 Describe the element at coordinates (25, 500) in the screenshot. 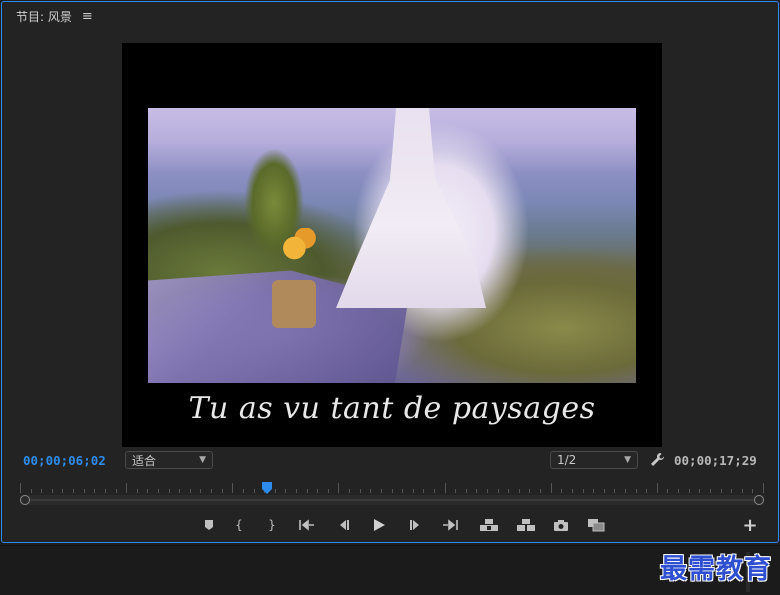

I see `zoom-handle-left` at that location.